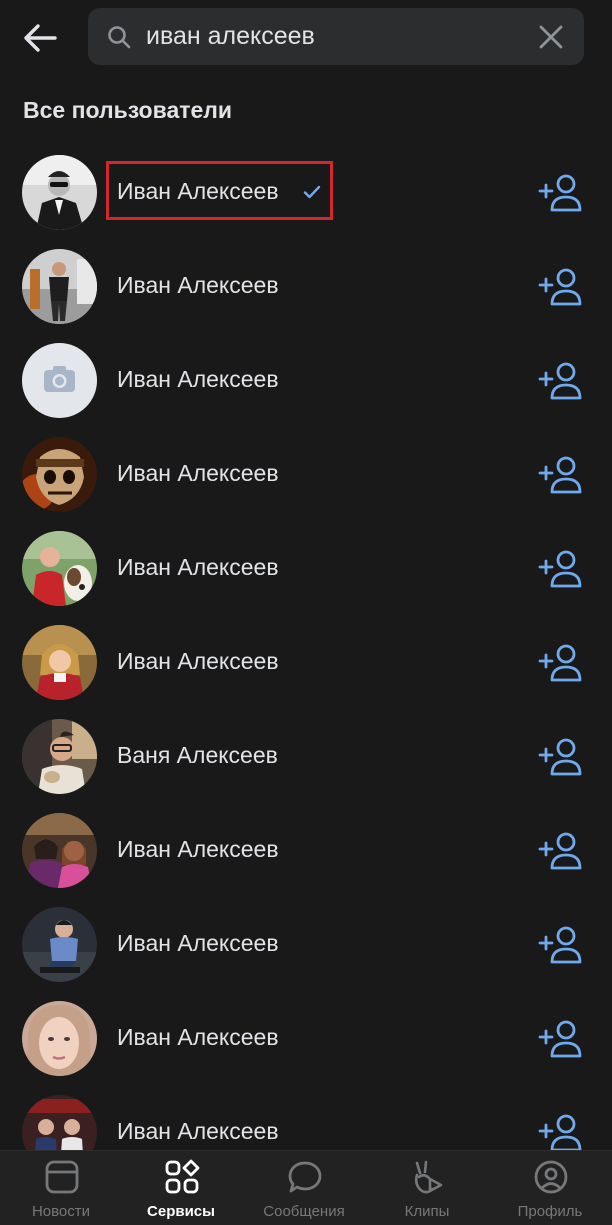 Image resolution: width=612 pixels, height=1225 pixels. What do you see at coordinates (128, 110) in the screenshot?
I see `section-title: Все пользователи` at bounding box center [128, 110].